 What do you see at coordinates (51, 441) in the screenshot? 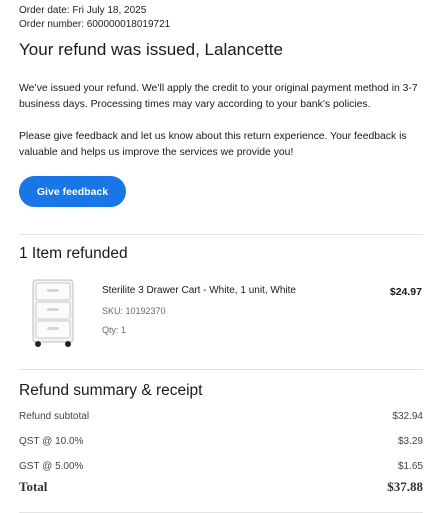
I see `summary-row-label: QST @ 10.0%` at bounding box center [51, 441].